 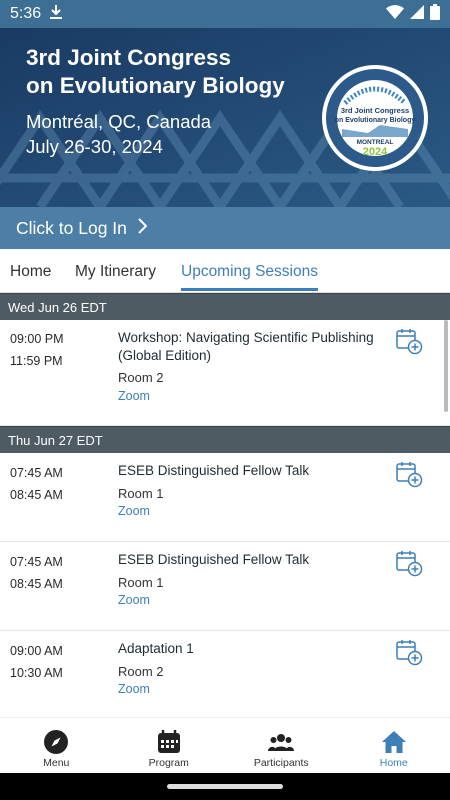 I want to click on session-times: 09:00 PM 11:59 PM, so click(x=37, y=354).